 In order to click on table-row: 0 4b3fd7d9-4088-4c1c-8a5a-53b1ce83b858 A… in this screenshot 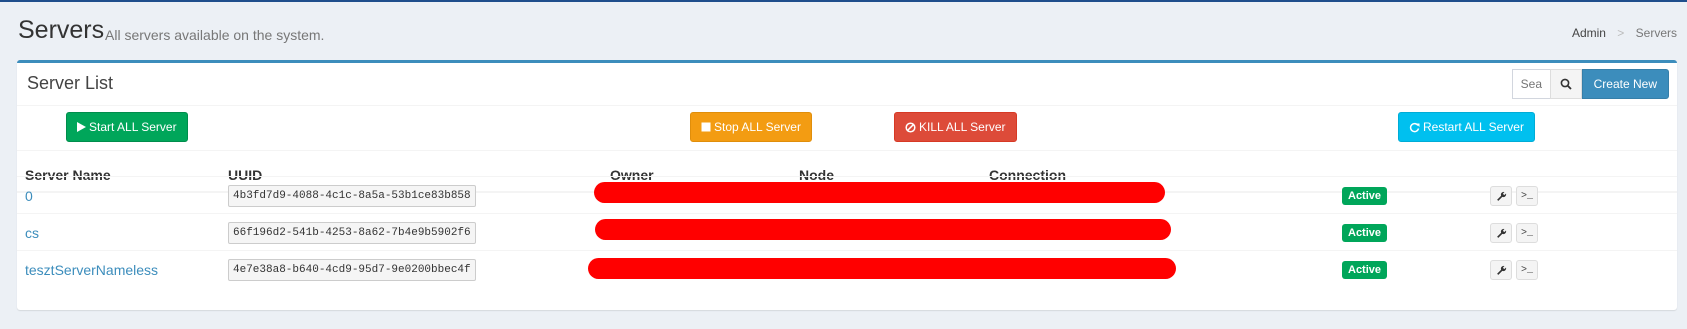, I will do `click(847, 196)`.